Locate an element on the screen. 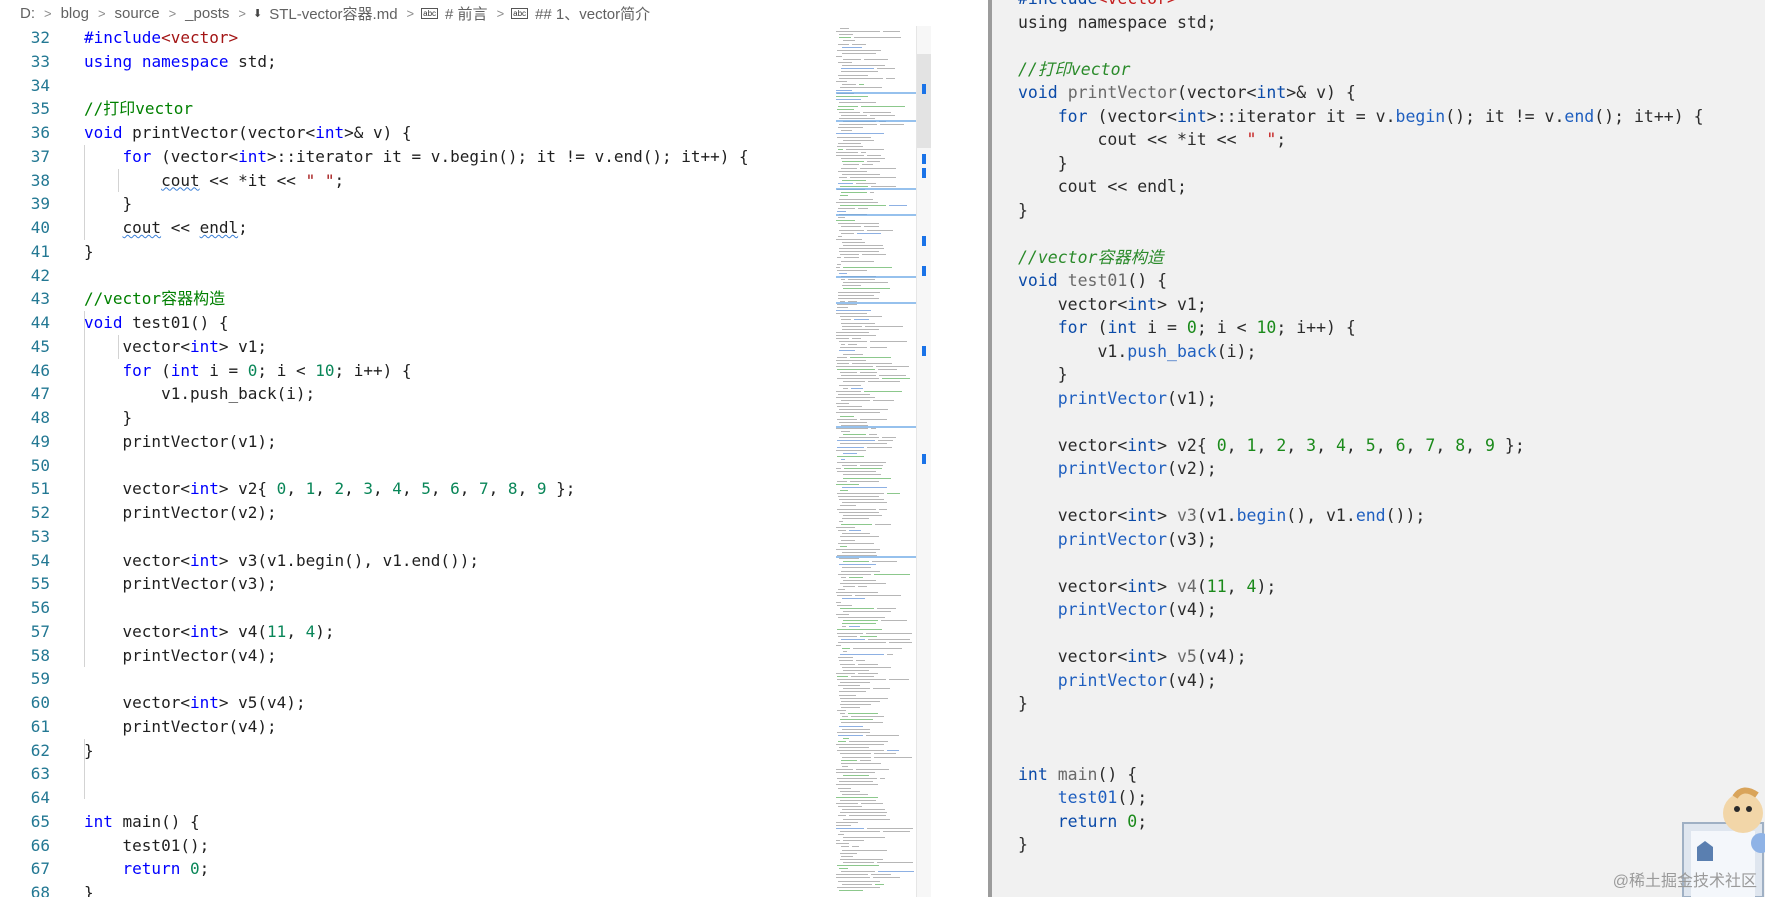 This screenshot has width=1765, height=897. breadcrumb-item-file: STL-vector容器.md is located at coordinates (333, 13).